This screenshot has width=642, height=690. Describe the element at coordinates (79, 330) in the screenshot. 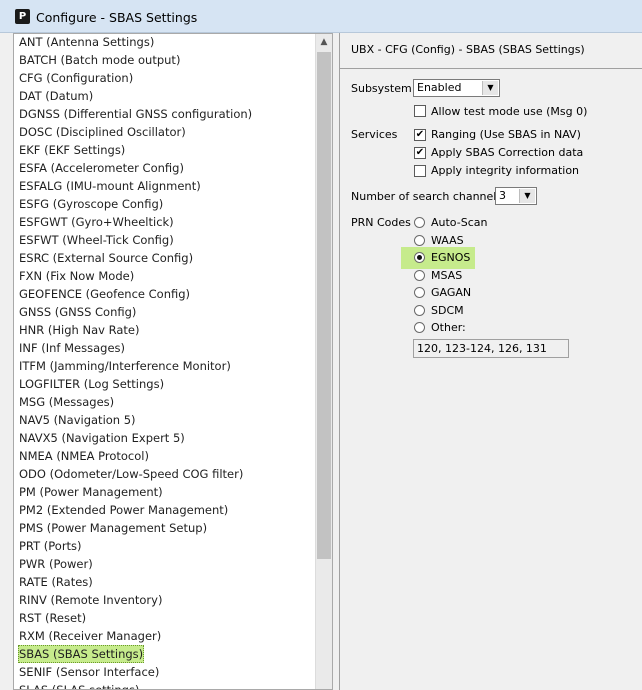

I see `list-item: HNR (High Nav Rate)` at that location.